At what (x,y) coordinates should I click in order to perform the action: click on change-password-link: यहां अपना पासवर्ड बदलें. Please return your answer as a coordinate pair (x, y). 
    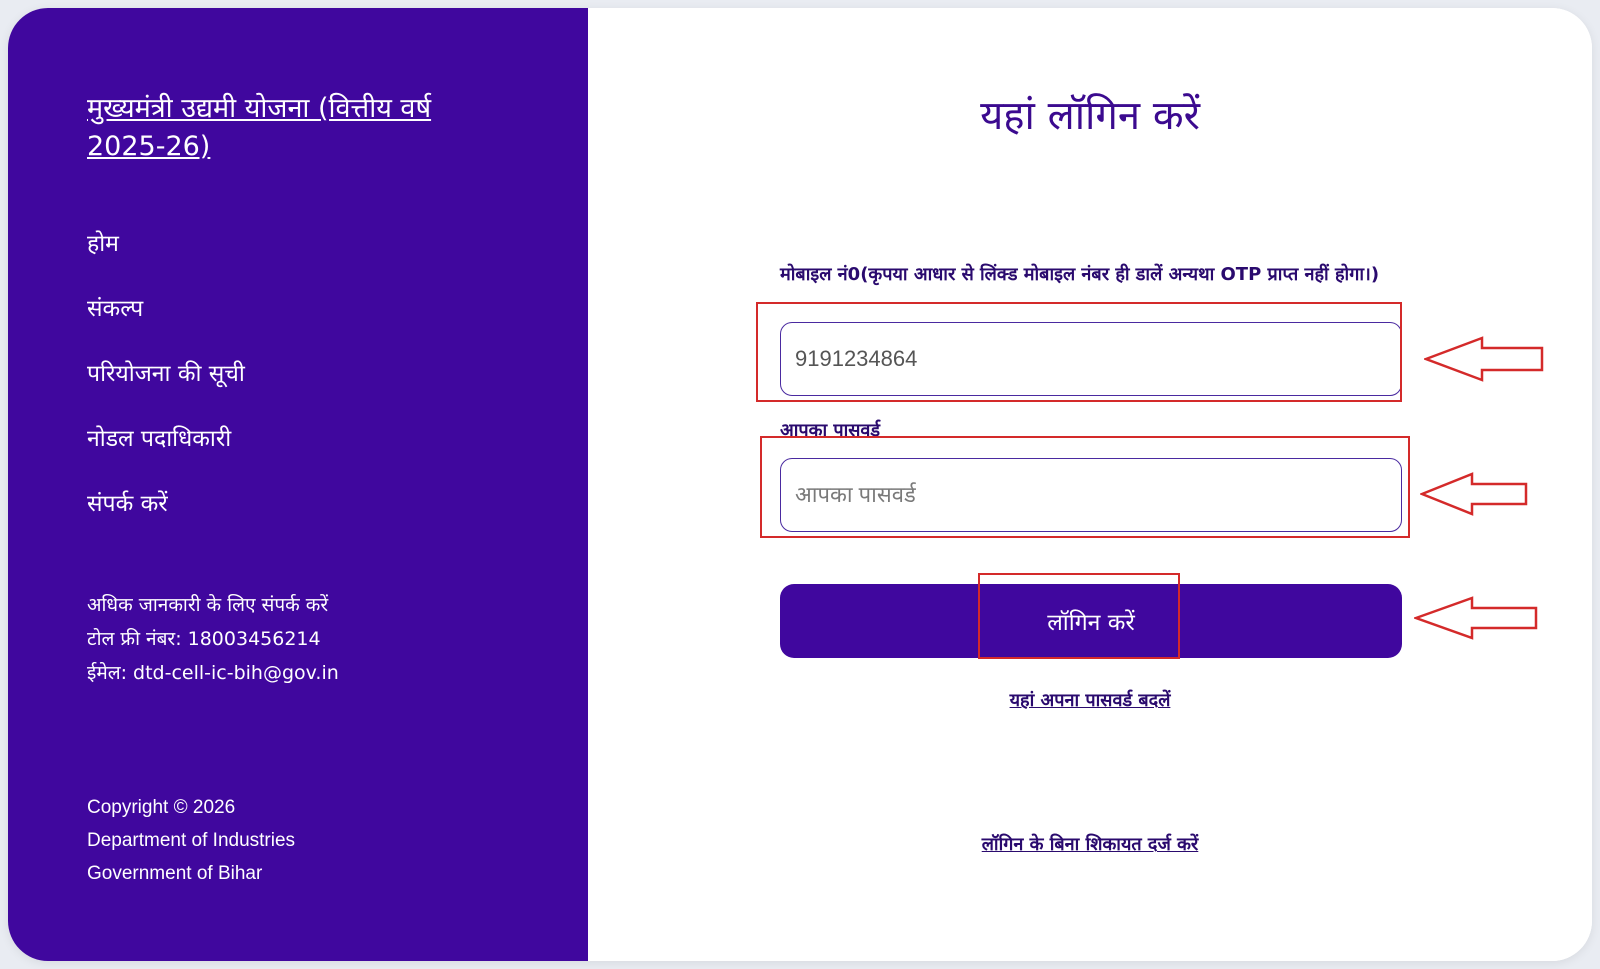
    Looking at the image, I should click on (1090, 700).